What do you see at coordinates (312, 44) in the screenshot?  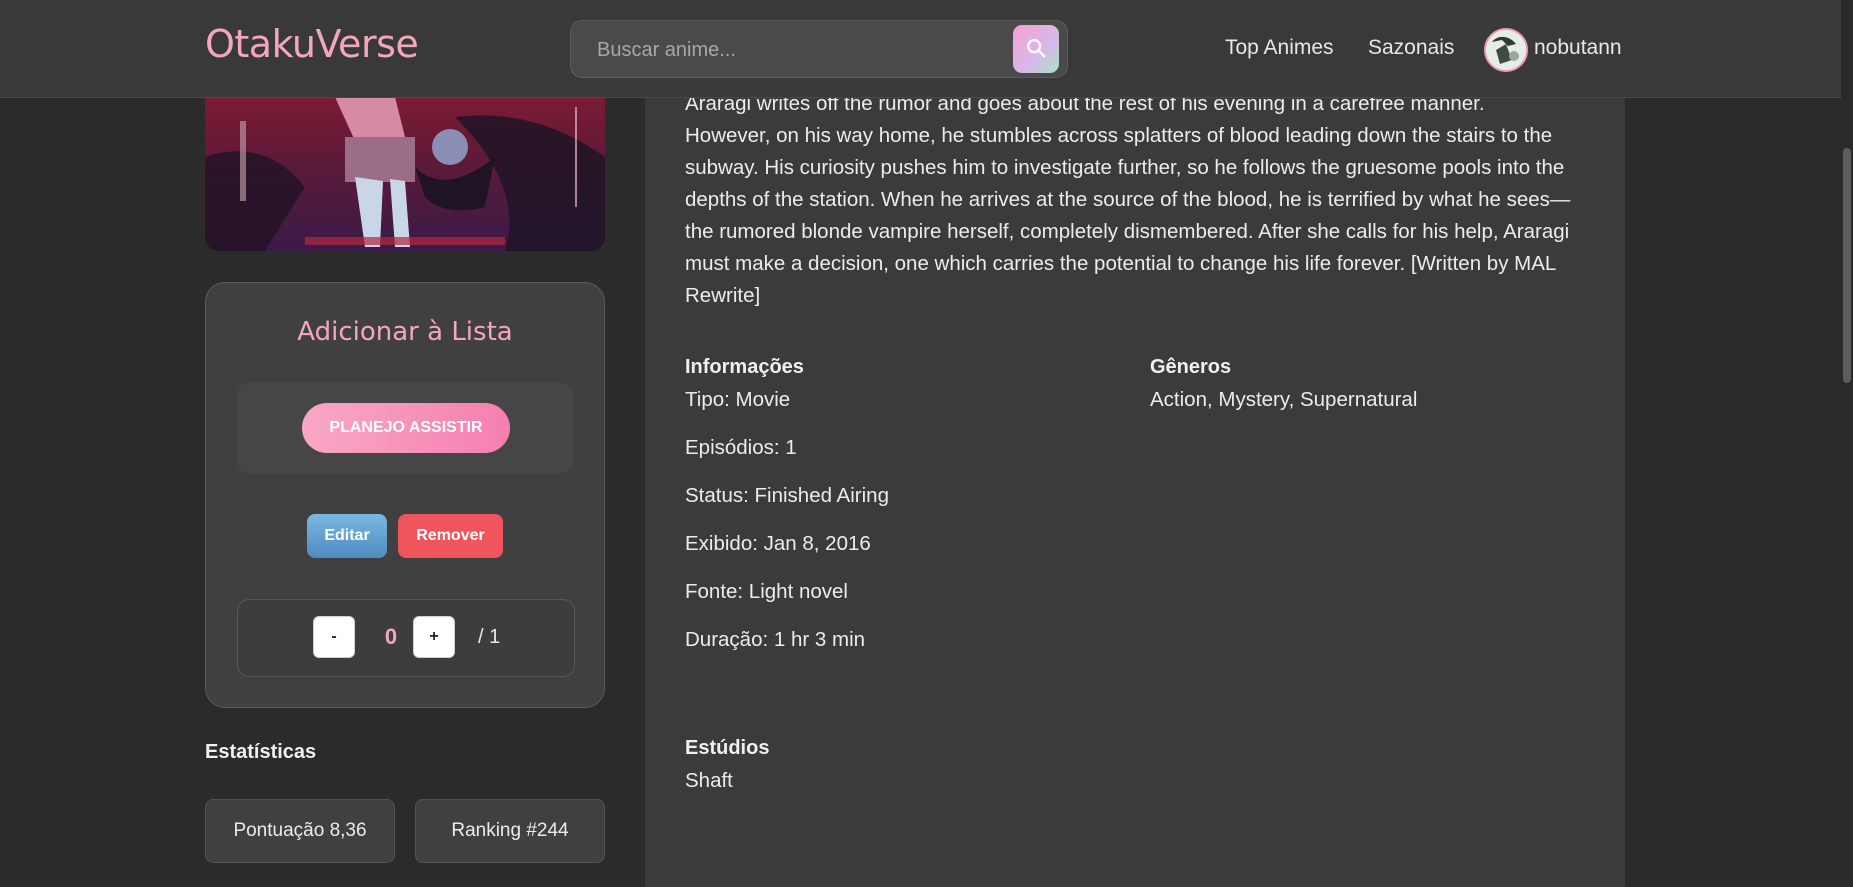 I see `site-logo: OtakuVerse` at bounding box center [312, 44].